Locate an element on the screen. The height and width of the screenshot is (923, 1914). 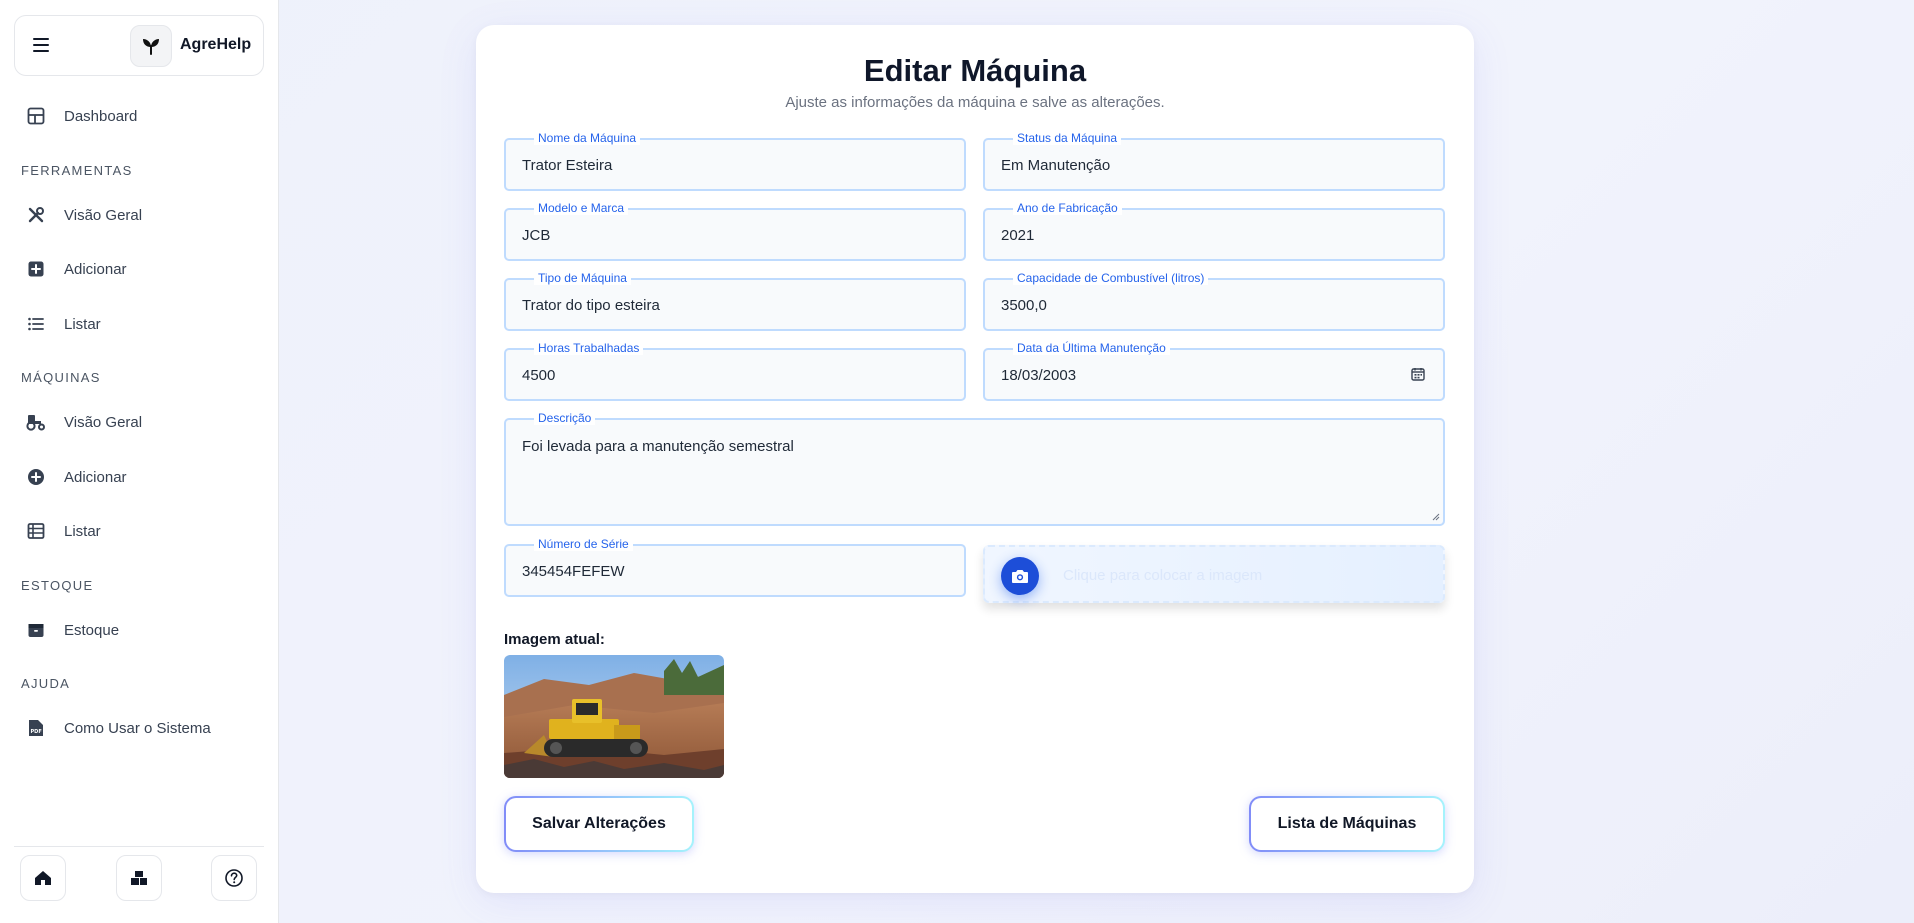
box-icon is located at coordinates (36, 630).